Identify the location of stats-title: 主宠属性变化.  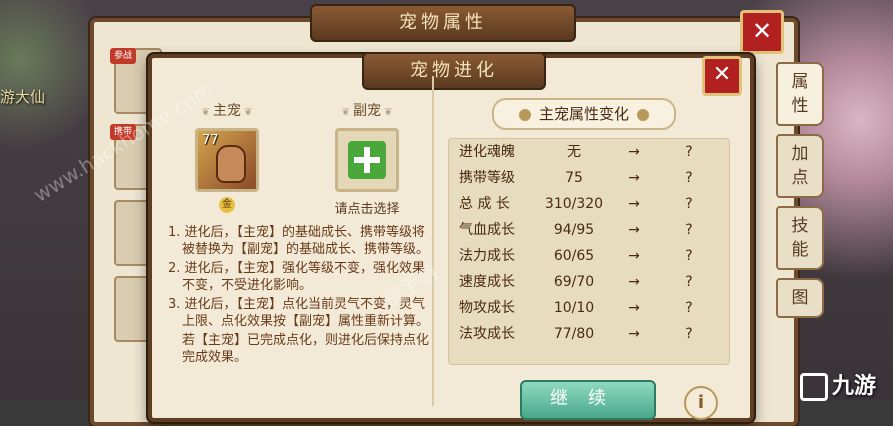
(584, 114).